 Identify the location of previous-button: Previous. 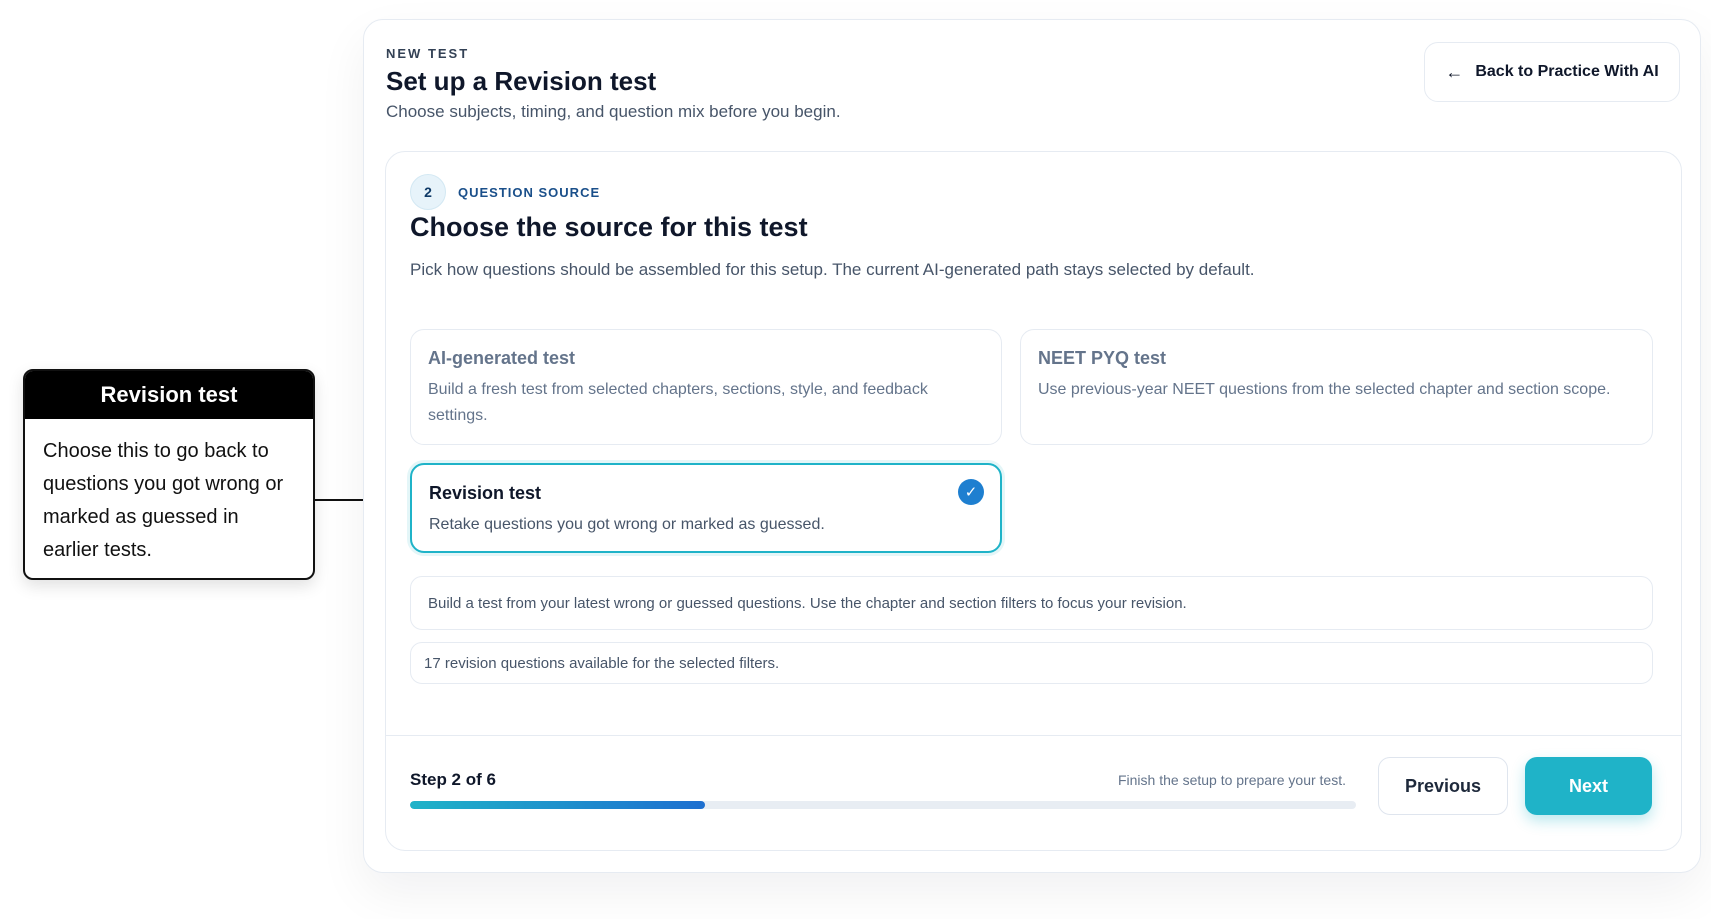
(1443, 786).